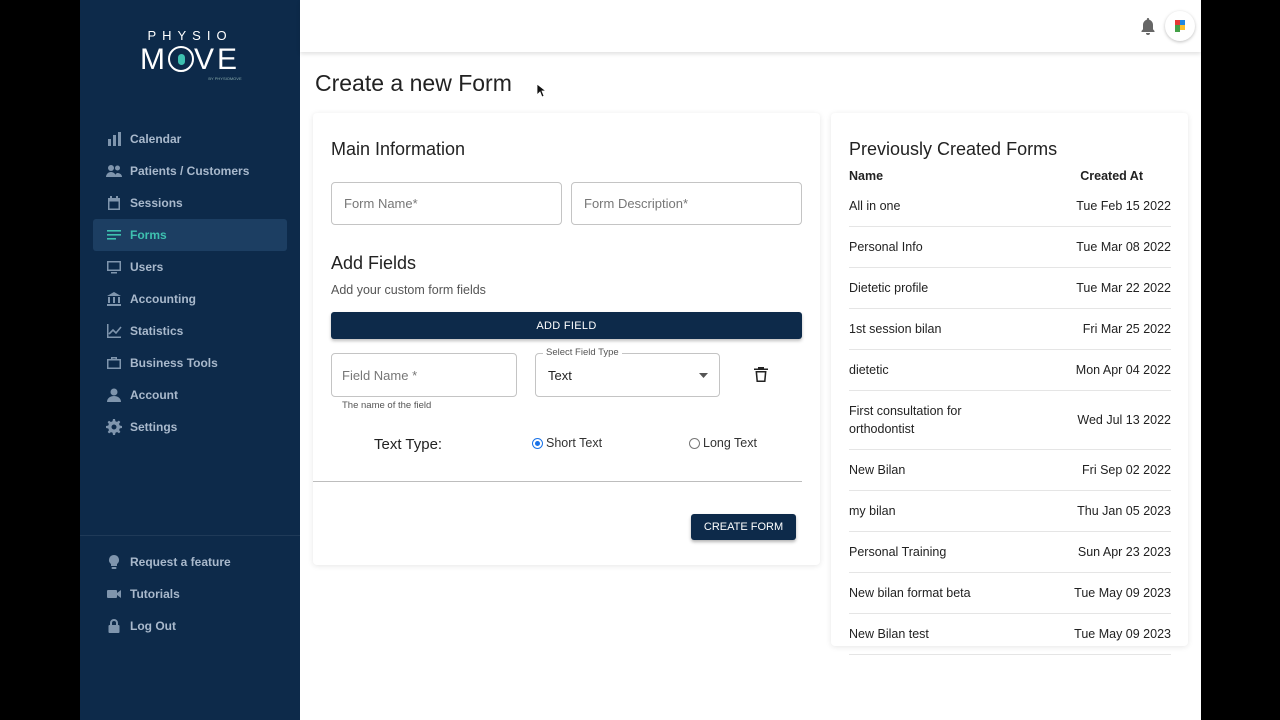 This screenshot has width=1280, height=720. I want to click on sidebar-item-label: Calendar, so click(156, 139).